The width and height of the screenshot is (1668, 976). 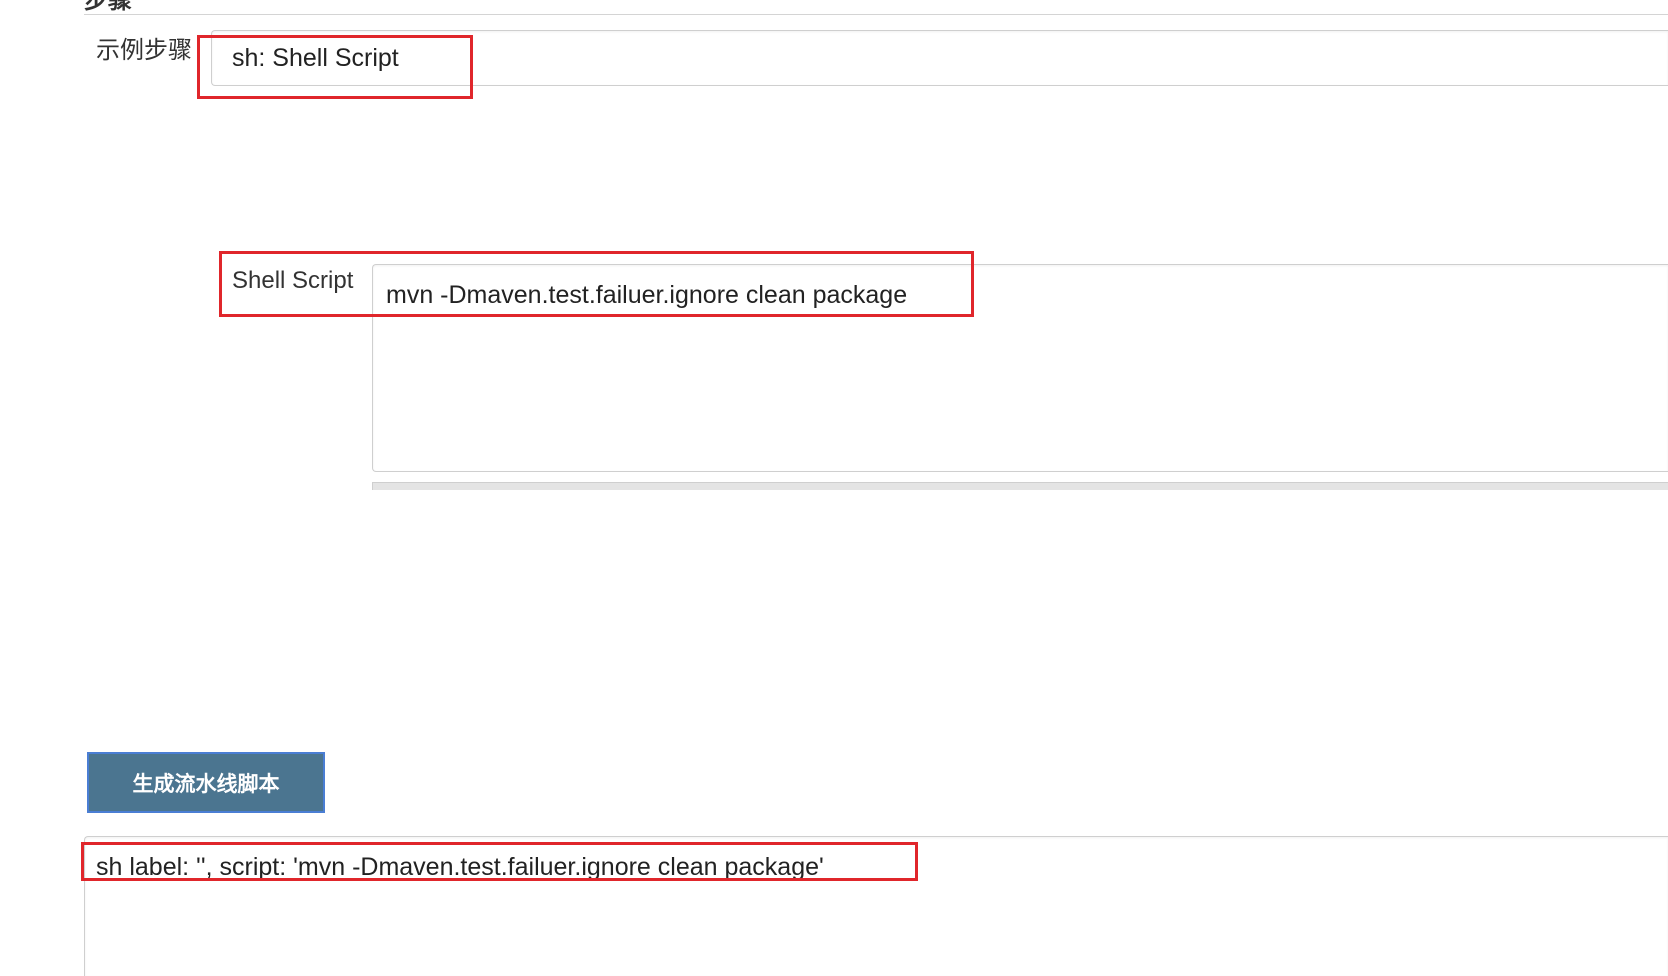 What do you see at coordinates (315, 58) in the screenshot?
I see `sample-step-selected-value: sh: Shell Script` at bounding box center [315, 58].